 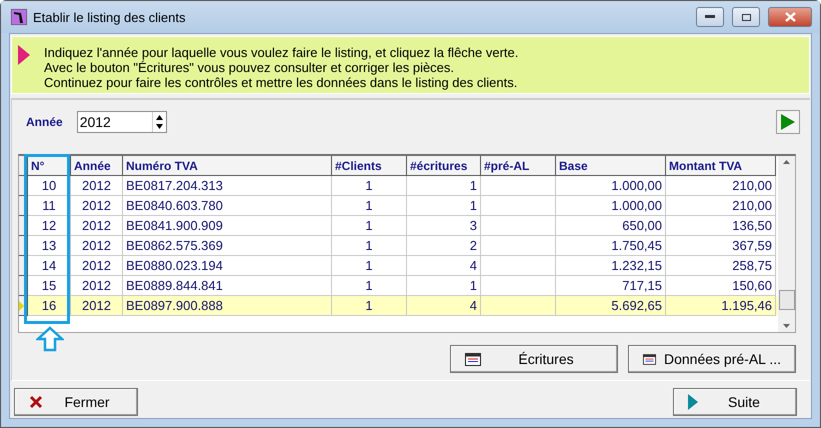 I want to click on table-cell: BE0897.900.888, so click(x=227, y=306).